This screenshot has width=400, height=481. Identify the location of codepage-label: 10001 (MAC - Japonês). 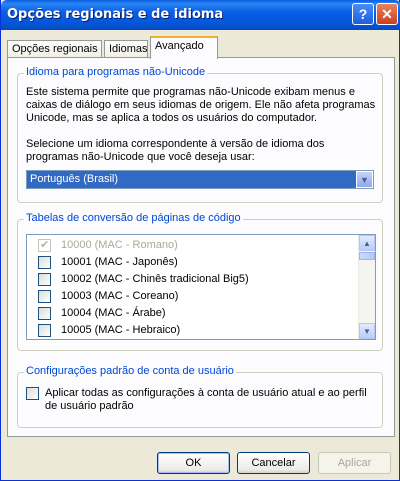
(119, 262).